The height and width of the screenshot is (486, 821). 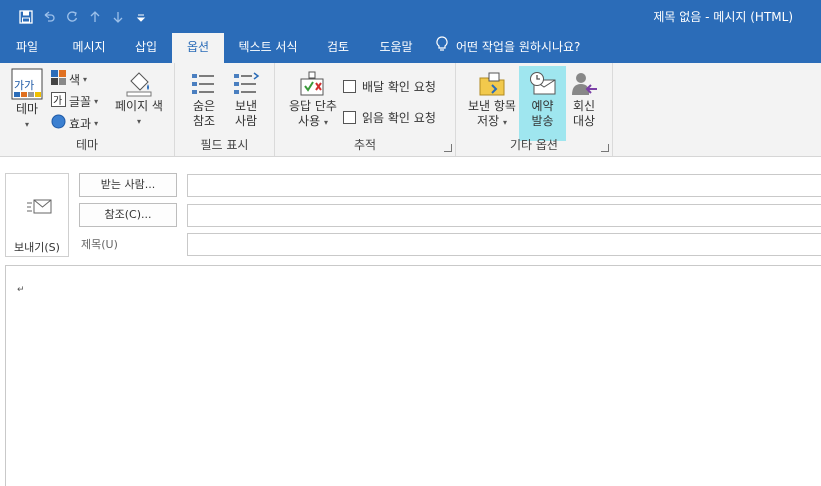 What do you see at coordinates (268, 48) in the screenshot?
I see `tab-format-text: 텍스트 서식` at bounding box center [268, 48].